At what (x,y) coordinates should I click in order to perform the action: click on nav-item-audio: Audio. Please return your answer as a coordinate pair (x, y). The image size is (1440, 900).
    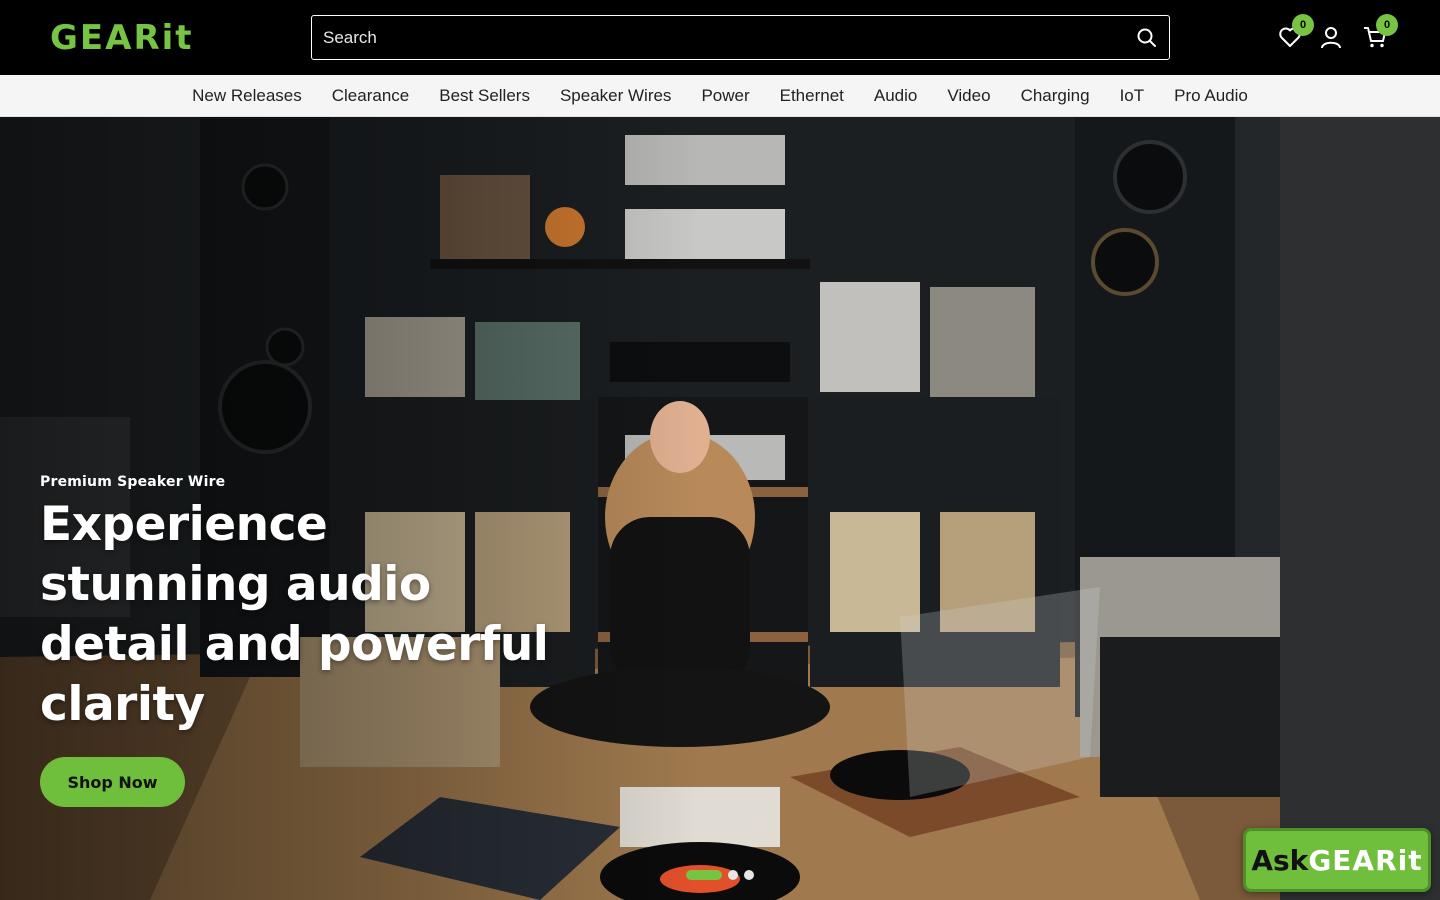
    Looking at the image, I should click on (895, 96).